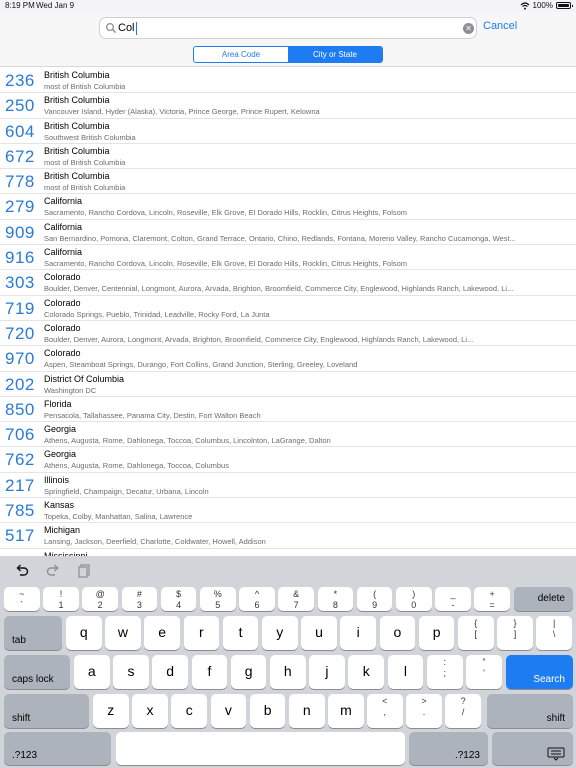 The width and height of the screenshot is (576, 768). What do you see at coordinates (61, 599) in the screenshot?
I see `key-1: ! 1` at bounding box center [61, 599].